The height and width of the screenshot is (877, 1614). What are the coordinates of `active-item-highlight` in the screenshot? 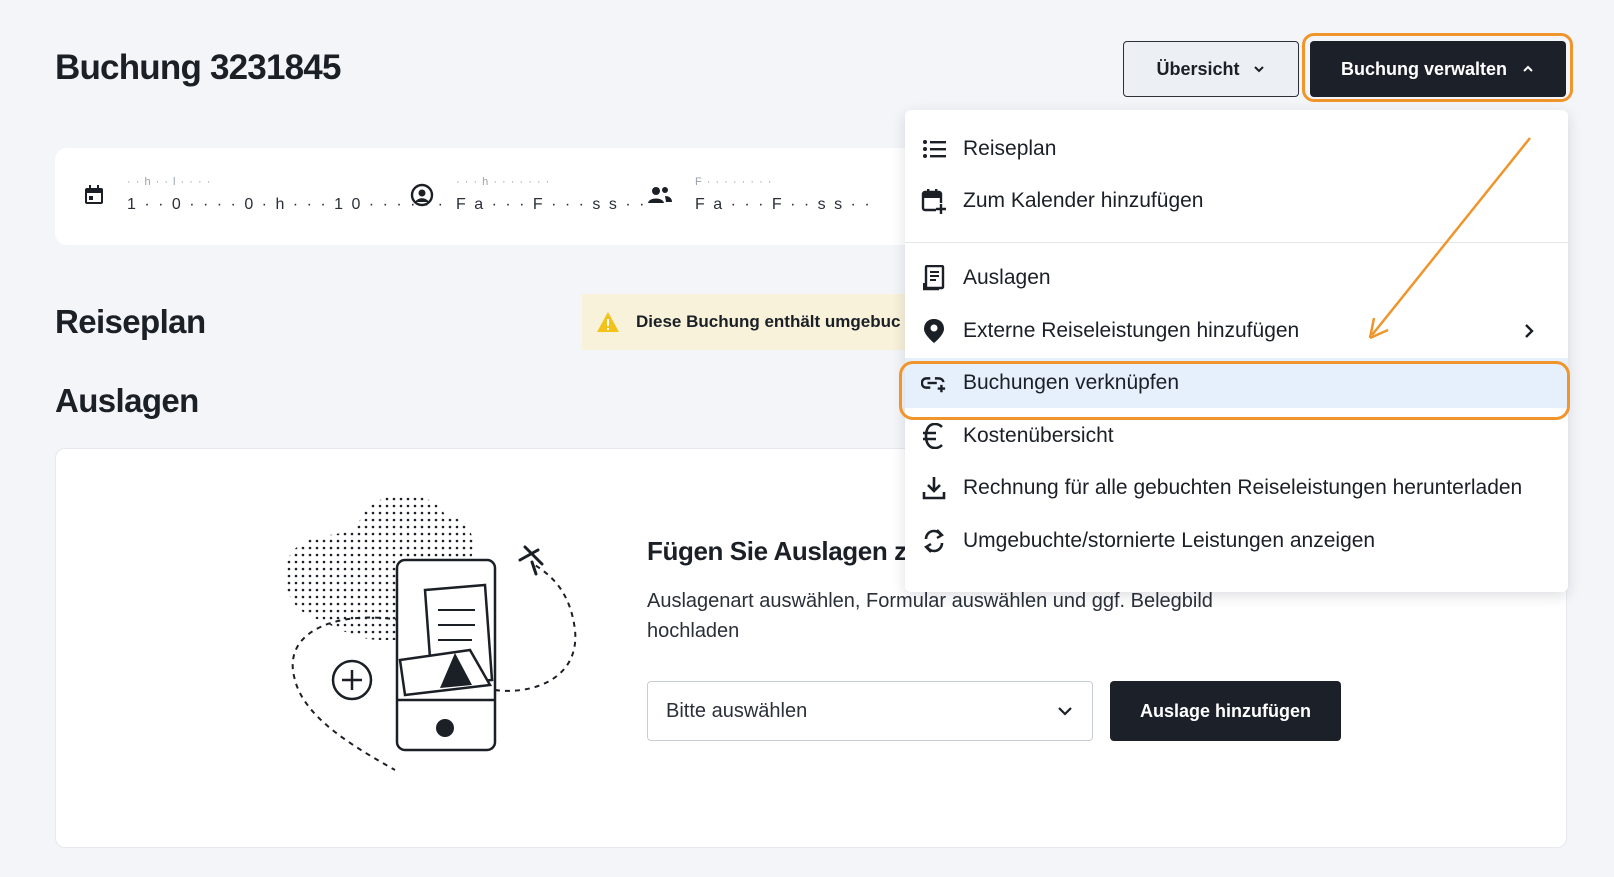 It's located at (1234, 390).